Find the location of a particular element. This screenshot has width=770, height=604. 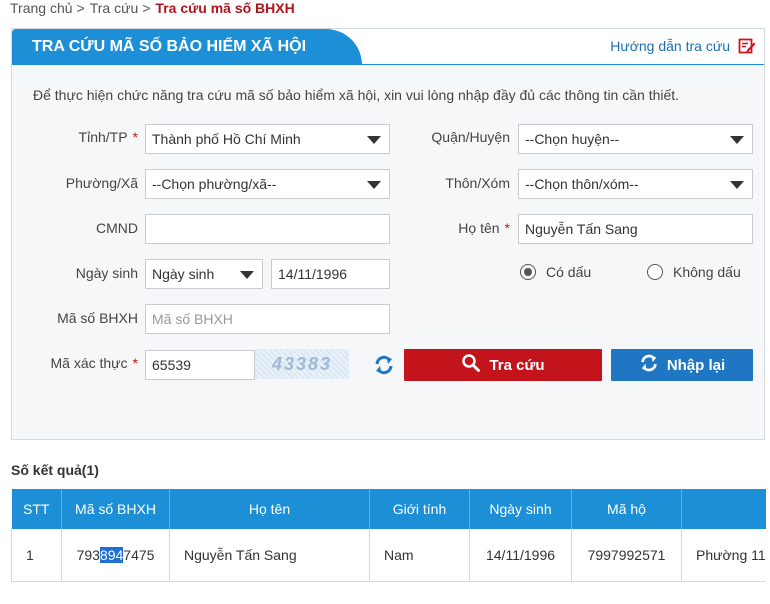

full-name-field is located at coordinates (638, 229).